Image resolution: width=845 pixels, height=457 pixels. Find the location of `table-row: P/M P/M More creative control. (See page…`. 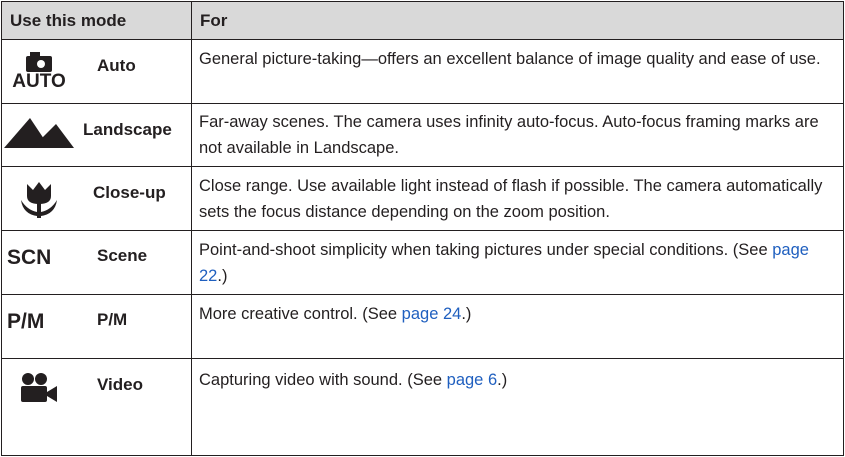

table-row: P/M P/M More creative control. (See page… is located at coordinates (422, 326).